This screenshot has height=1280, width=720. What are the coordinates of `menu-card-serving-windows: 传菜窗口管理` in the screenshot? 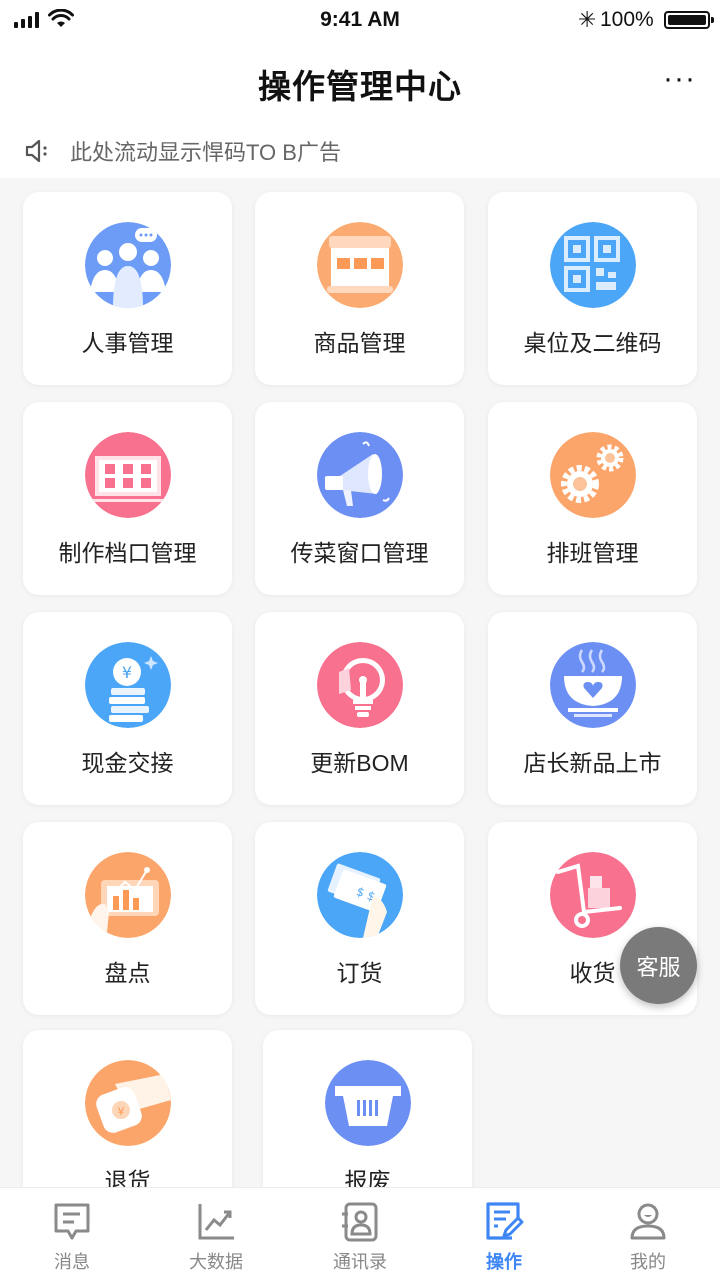 It's located at (359, 498).